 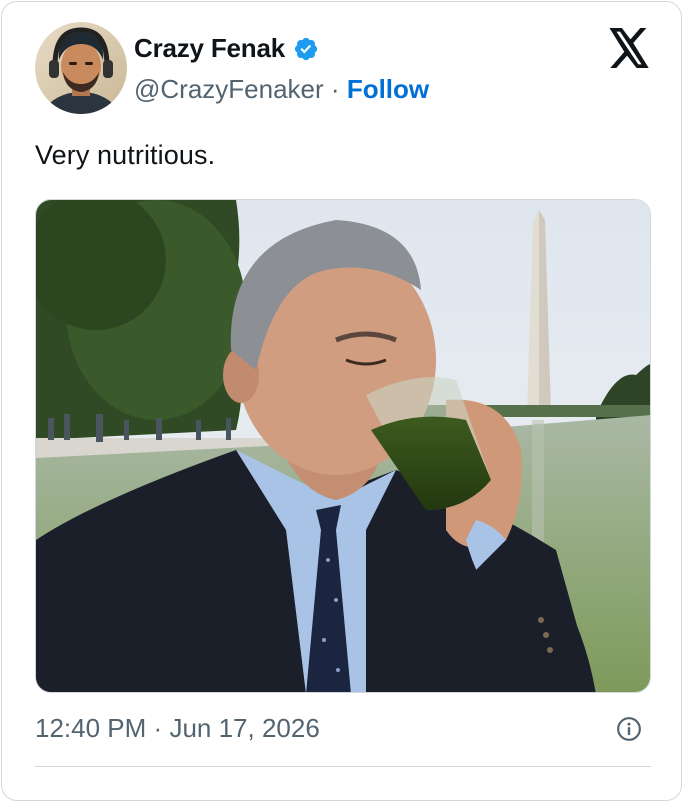 I want to click on info-icon, so click(x=629, y=729).